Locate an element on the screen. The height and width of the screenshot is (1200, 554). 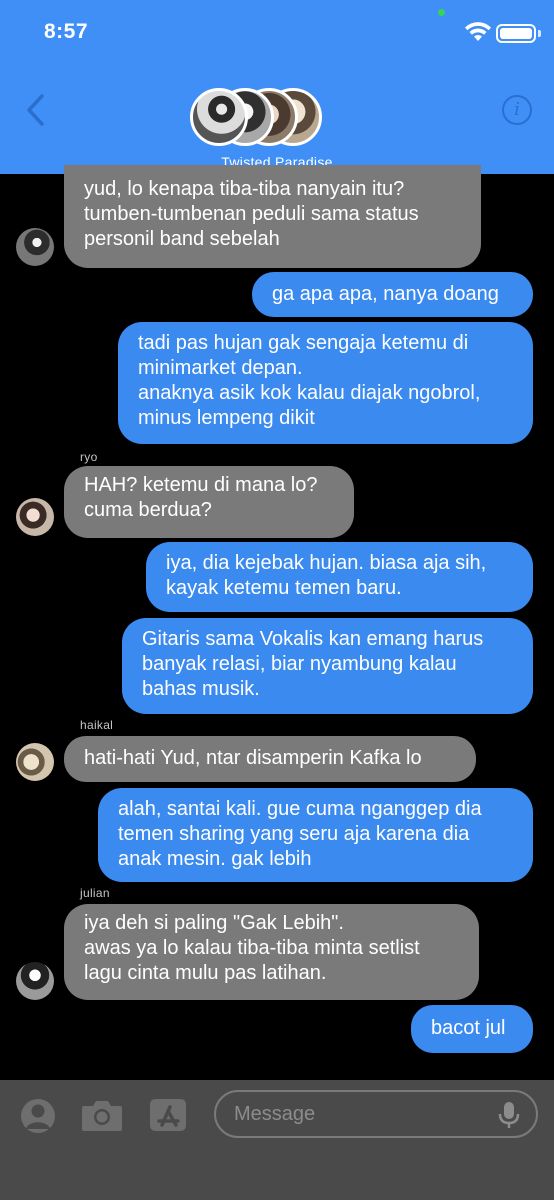
chat-header: 8:57 i Twisted Paradise is located at coordinates (277, 87).